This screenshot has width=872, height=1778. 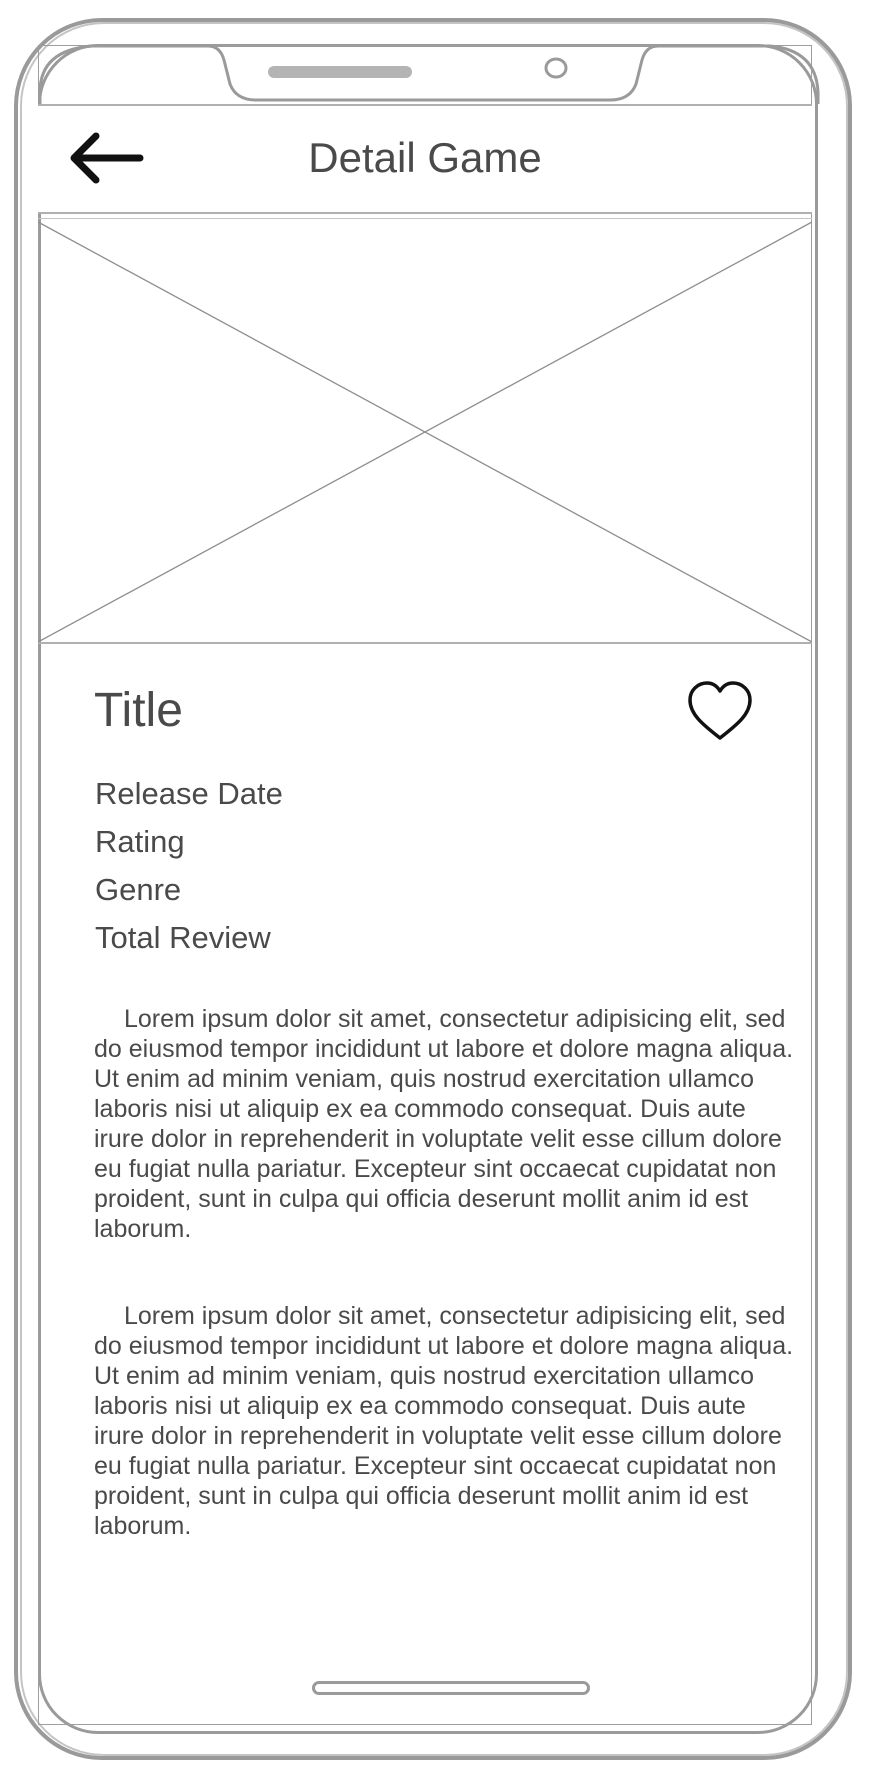 What do you see at coordinates (138, 710) in the screenshot?
I see `game-title: Title` at bounding box center [138, 710].